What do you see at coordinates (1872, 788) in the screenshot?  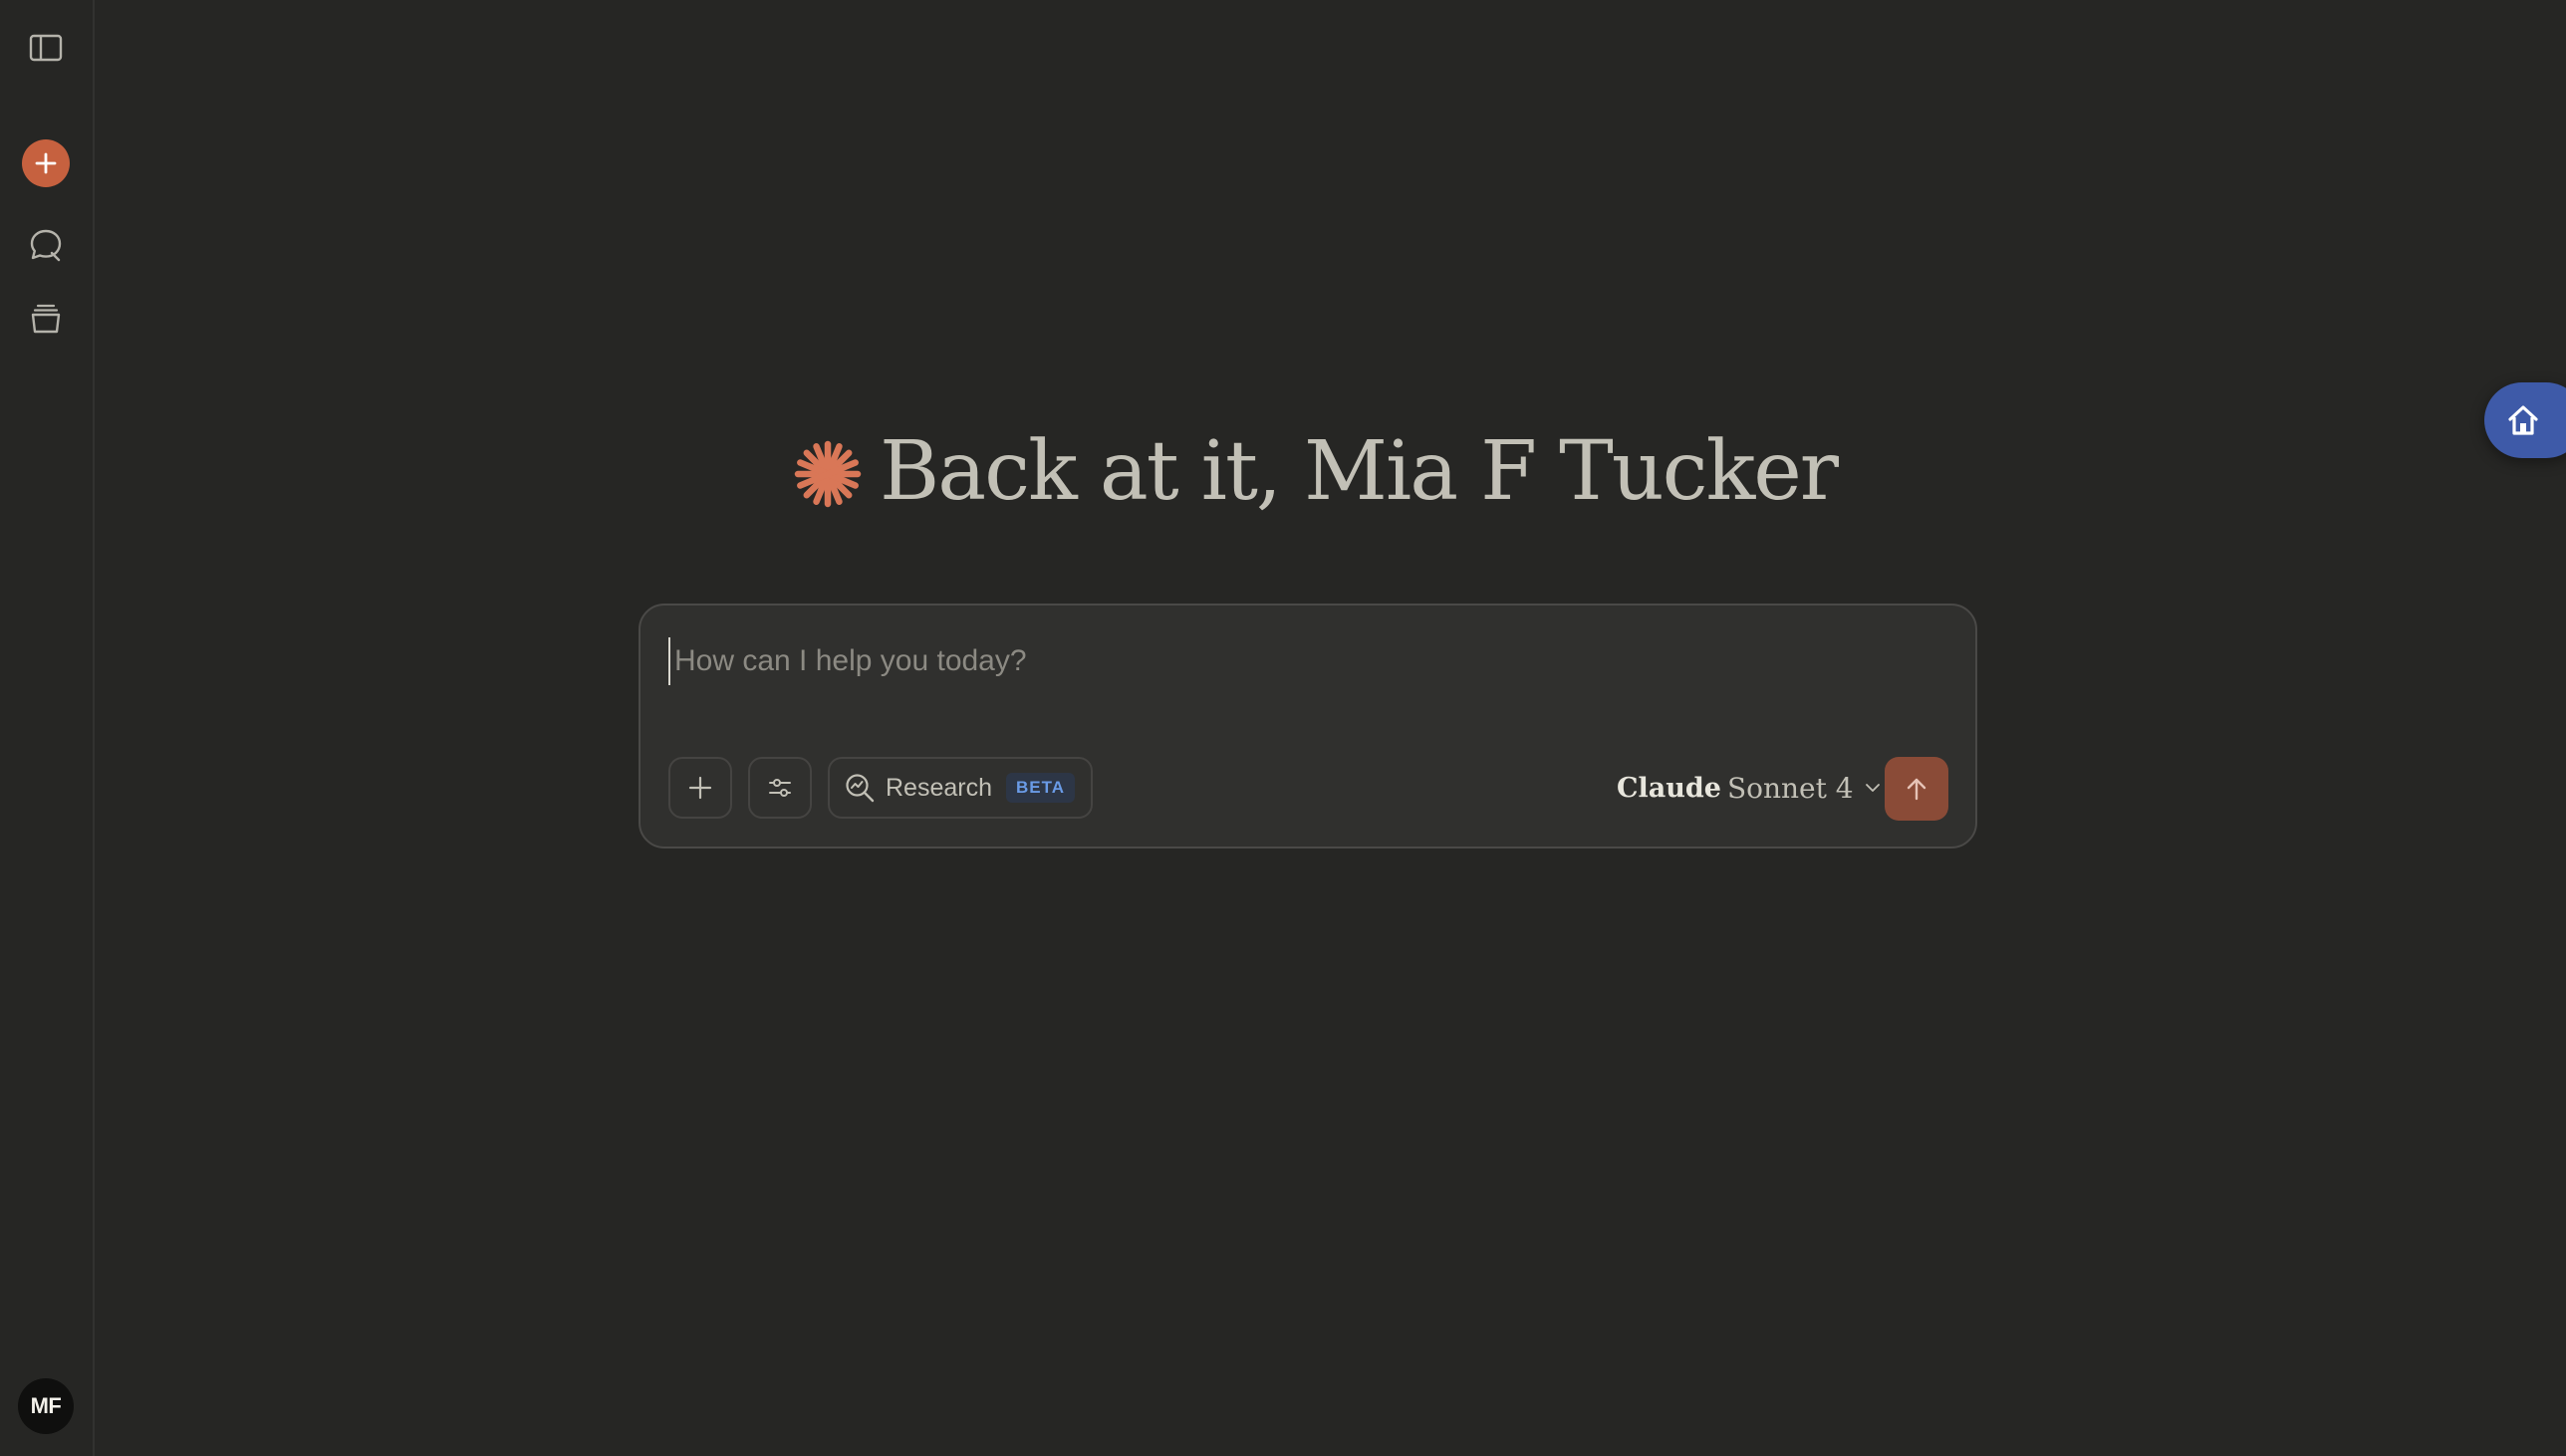 I see `chevron-down-icon` at bounding box center [1872, 788].